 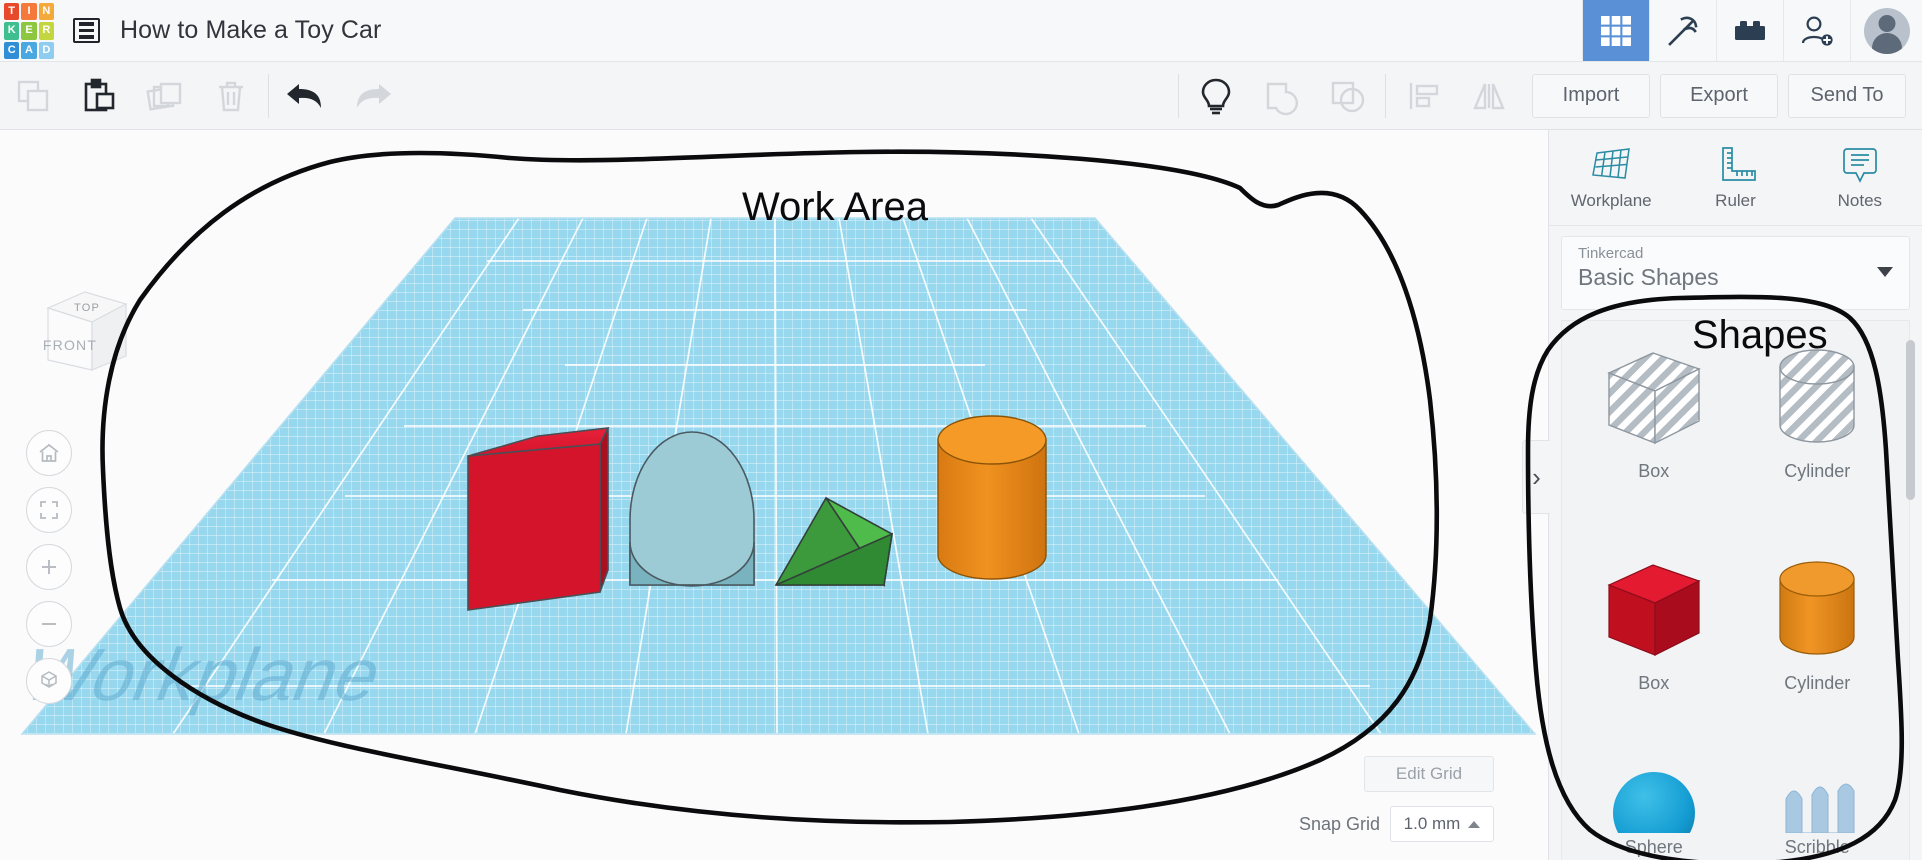 I want to click on panel-collapse-button: ›, so click(x=1536, y=477).